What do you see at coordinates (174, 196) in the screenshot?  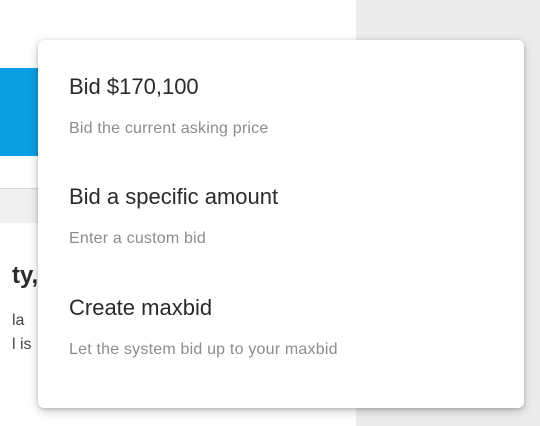 I see `option-title: Bid a specific amount` at bounding box center [174, 196].